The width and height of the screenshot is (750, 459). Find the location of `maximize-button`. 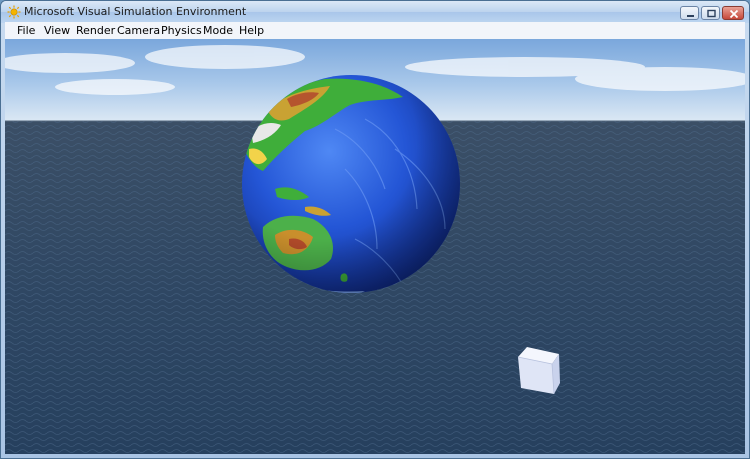

maximize-button is located at coordinates (710, 13).